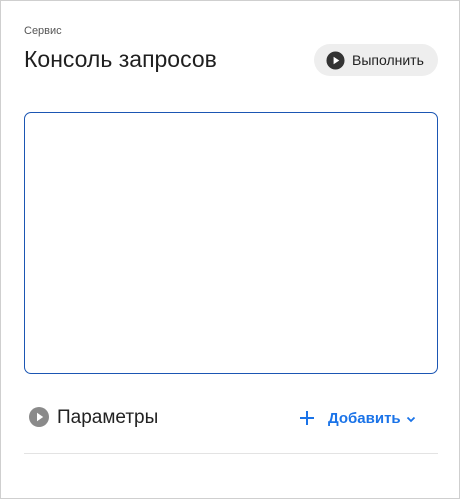  What do you see at coordinates (43, 31) in the screenshot?
I see `service-label: Сервис` at bounding box center [43, 31].